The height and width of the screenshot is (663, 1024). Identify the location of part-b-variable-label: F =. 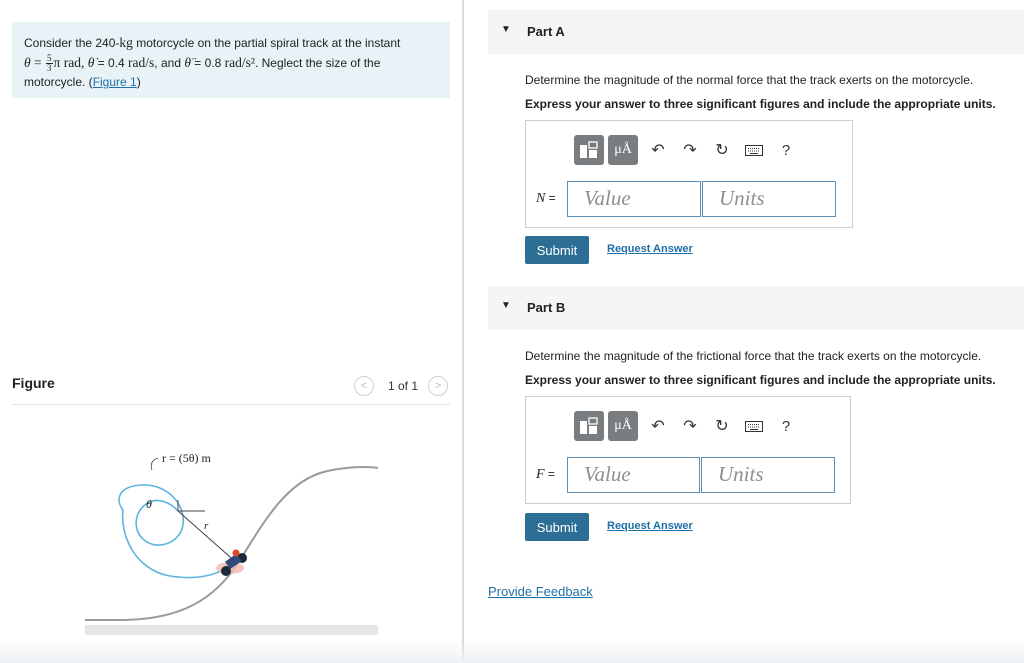
(545, 475).